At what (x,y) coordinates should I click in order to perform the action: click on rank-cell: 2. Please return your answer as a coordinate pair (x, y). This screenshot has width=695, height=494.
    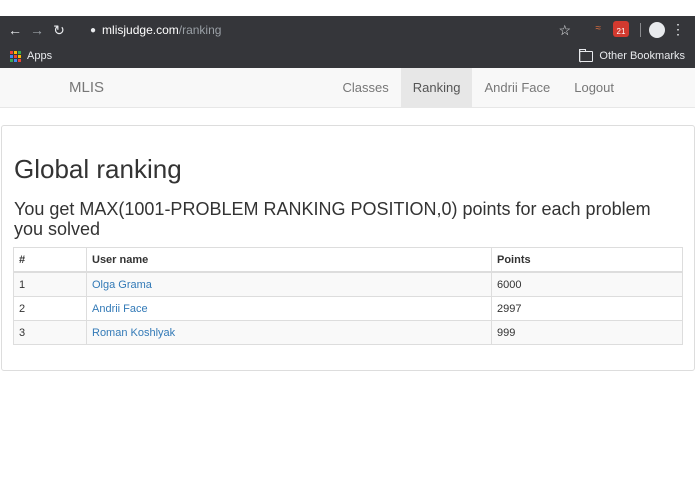
    Looking at the image, I should click on (50, 308).